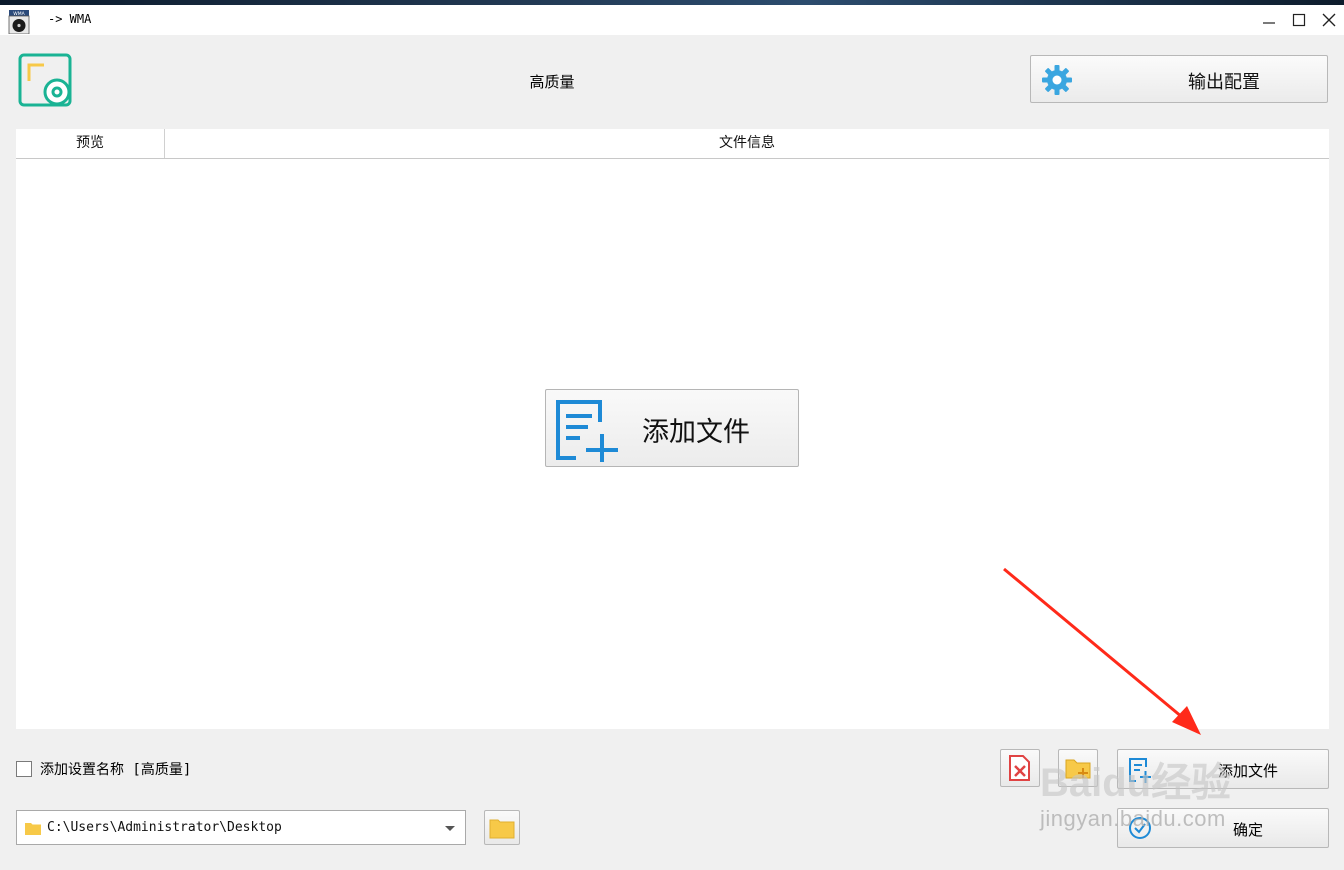 This screenshot has width=1344, height=870. What do you see at coordinates (1136, 783) in the screenshot?
I see `watermark-brand: Baidu经验` at bounding box center [1136, 783].